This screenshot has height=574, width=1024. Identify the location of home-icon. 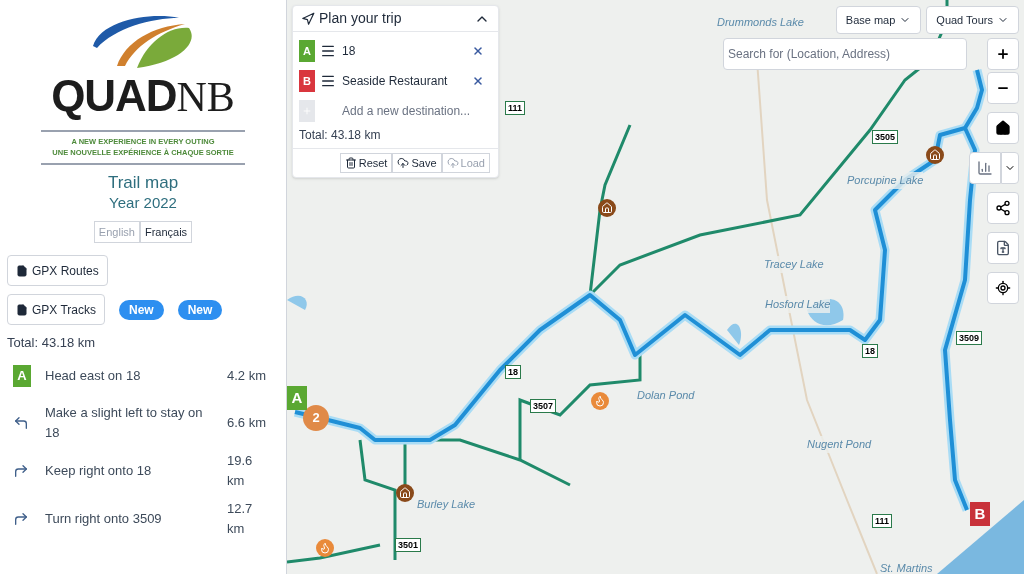
(1003, 128).